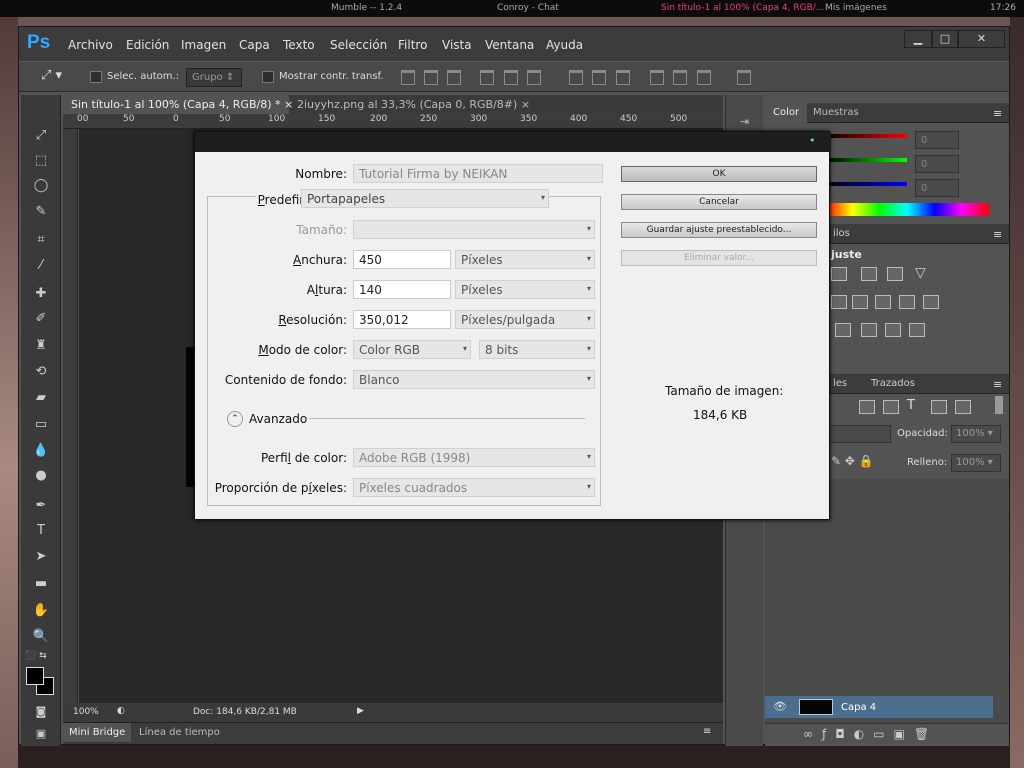  What do you see at coordinates (511, 77) in the screenshot?
I see `align-hcenter-icon` at bounding box center [511, 77].